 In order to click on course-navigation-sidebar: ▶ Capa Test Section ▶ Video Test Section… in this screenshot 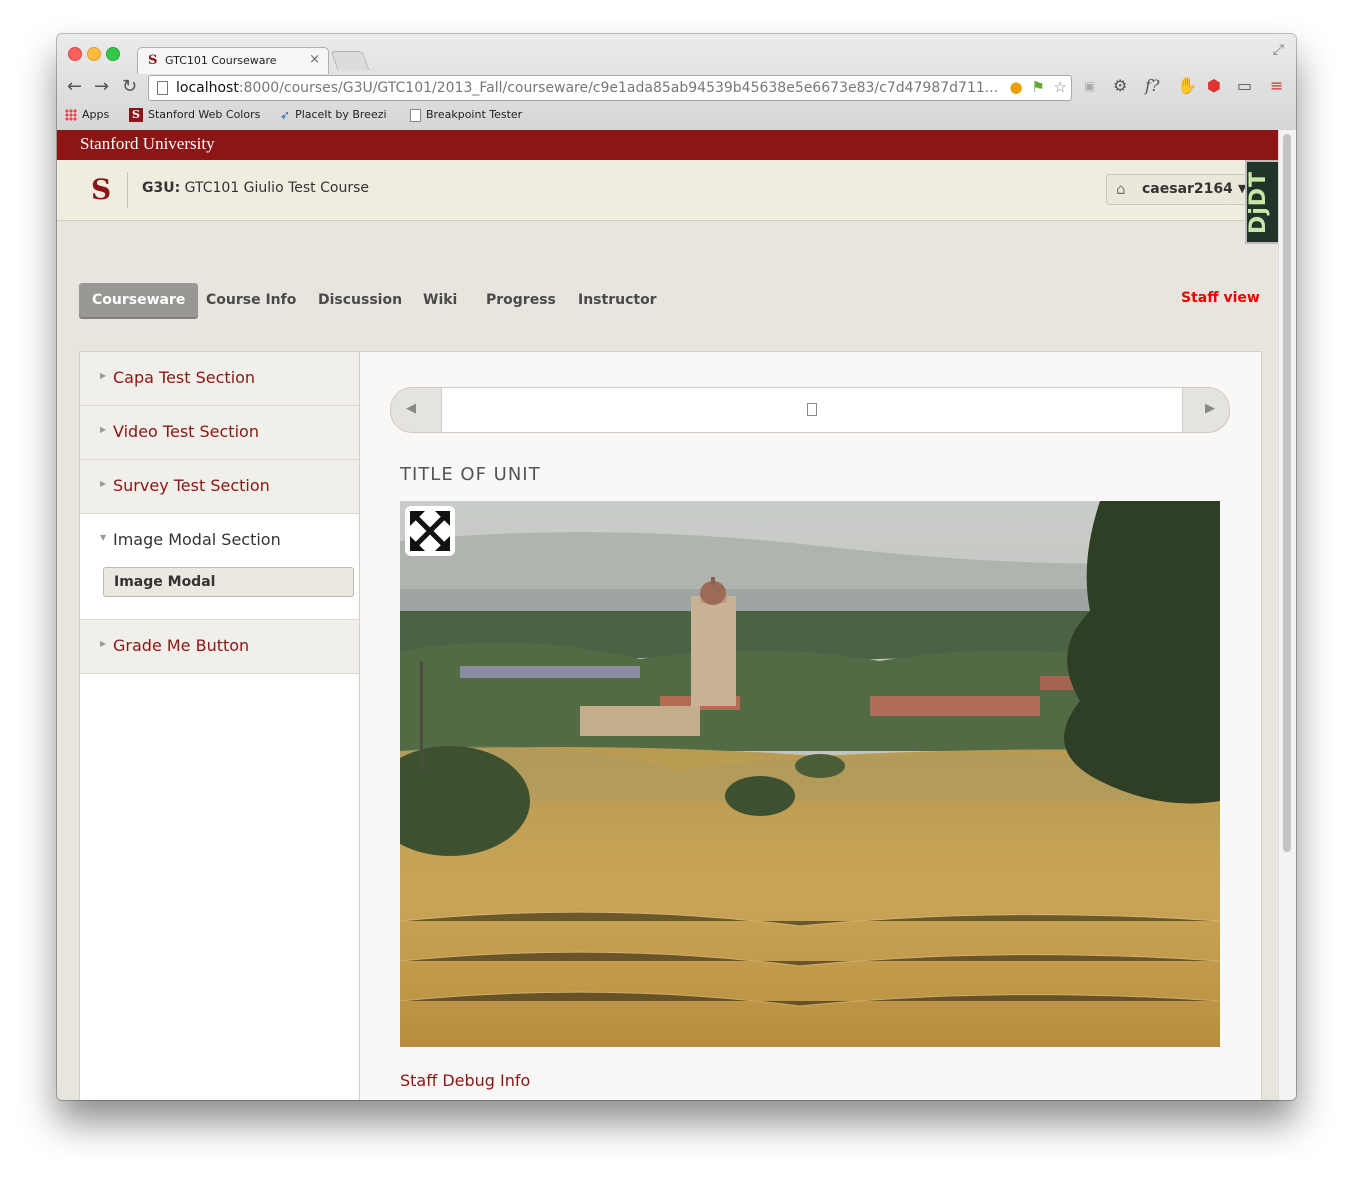, I will do `click(220, 726)`.